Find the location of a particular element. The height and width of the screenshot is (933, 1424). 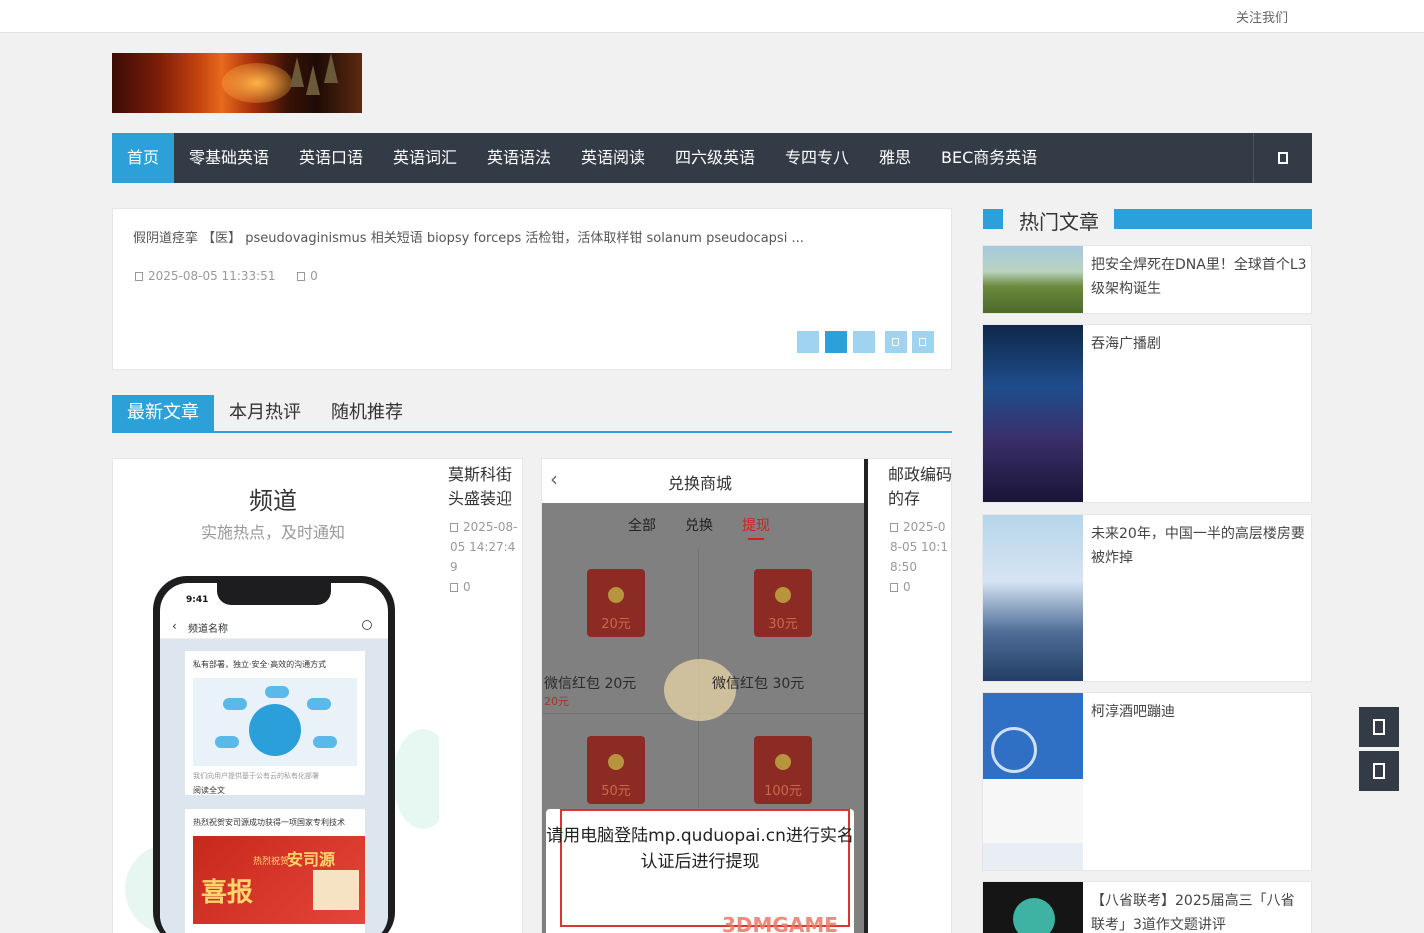

nav-item-bec: BEC商务英语 is located at coordinates (989, 158).